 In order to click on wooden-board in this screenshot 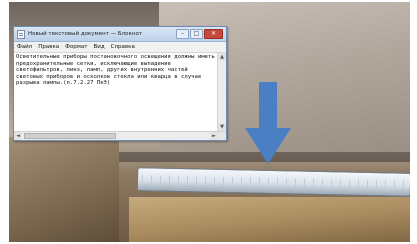, I will do `click(269, 219)`.